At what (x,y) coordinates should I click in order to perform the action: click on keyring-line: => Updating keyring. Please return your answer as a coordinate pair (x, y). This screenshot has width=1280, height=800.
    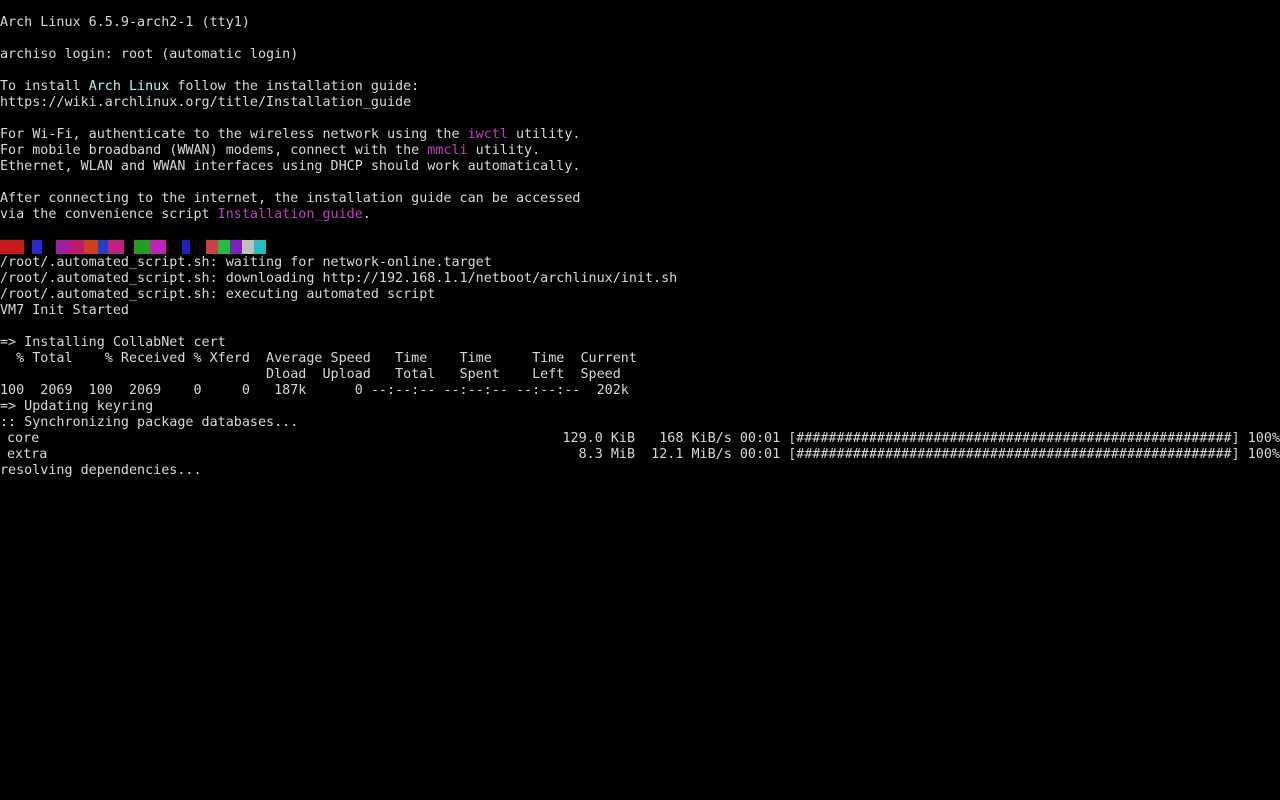
    Looking at the image, I should click on (77, 406).